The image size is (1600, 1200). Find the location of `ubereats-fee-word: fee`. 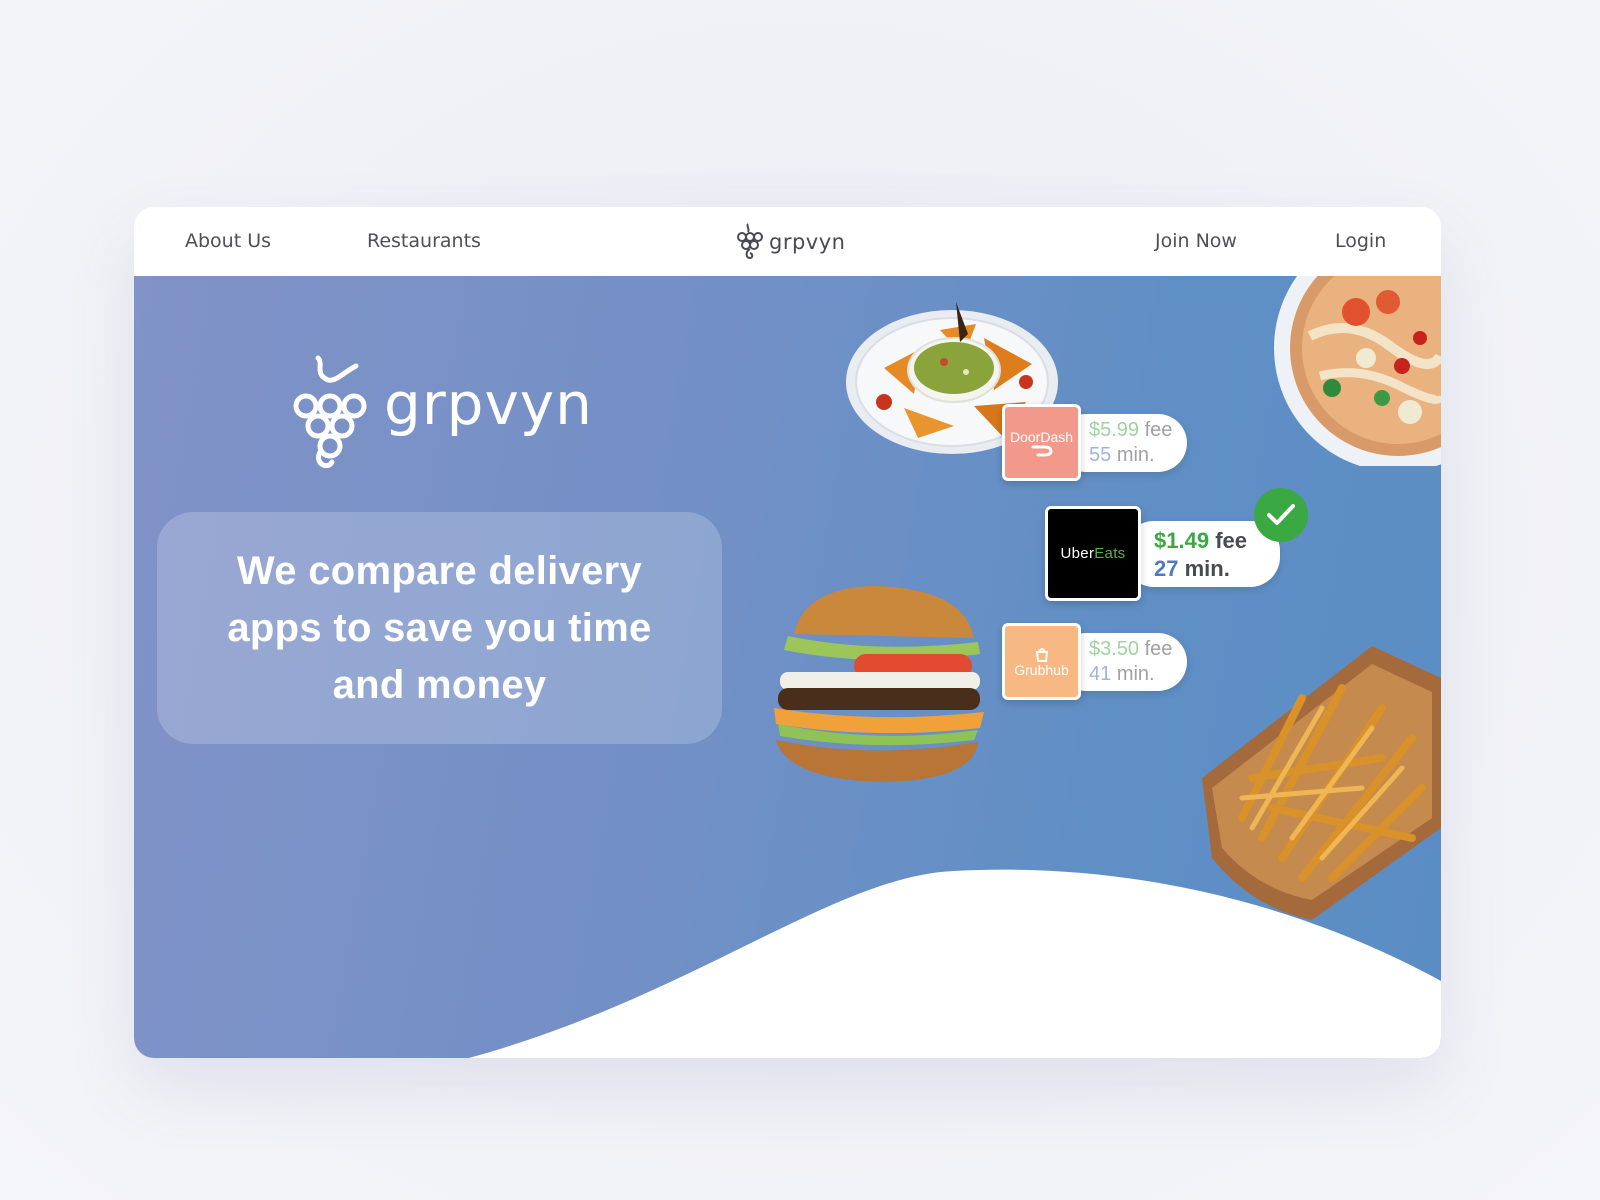

ubereats-fee-word: fee is located at coordinates (1231, 540).